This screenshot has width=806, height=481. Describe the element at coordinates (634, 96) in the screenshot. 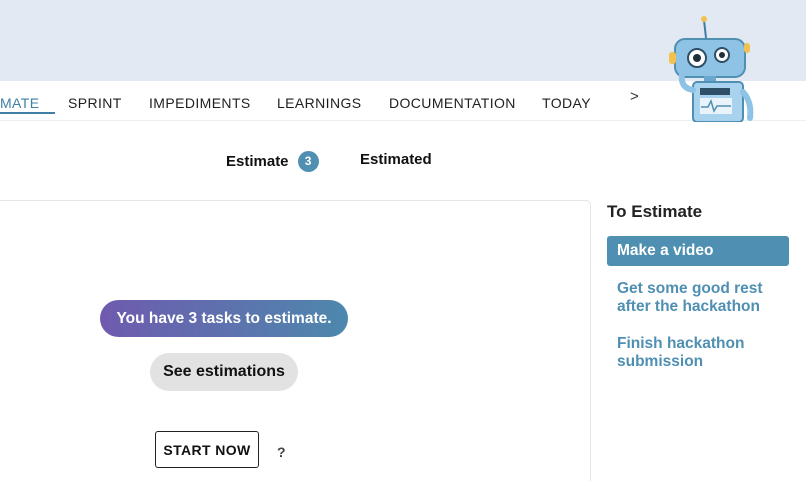

I see `chevron-right-icon: >` at that location.